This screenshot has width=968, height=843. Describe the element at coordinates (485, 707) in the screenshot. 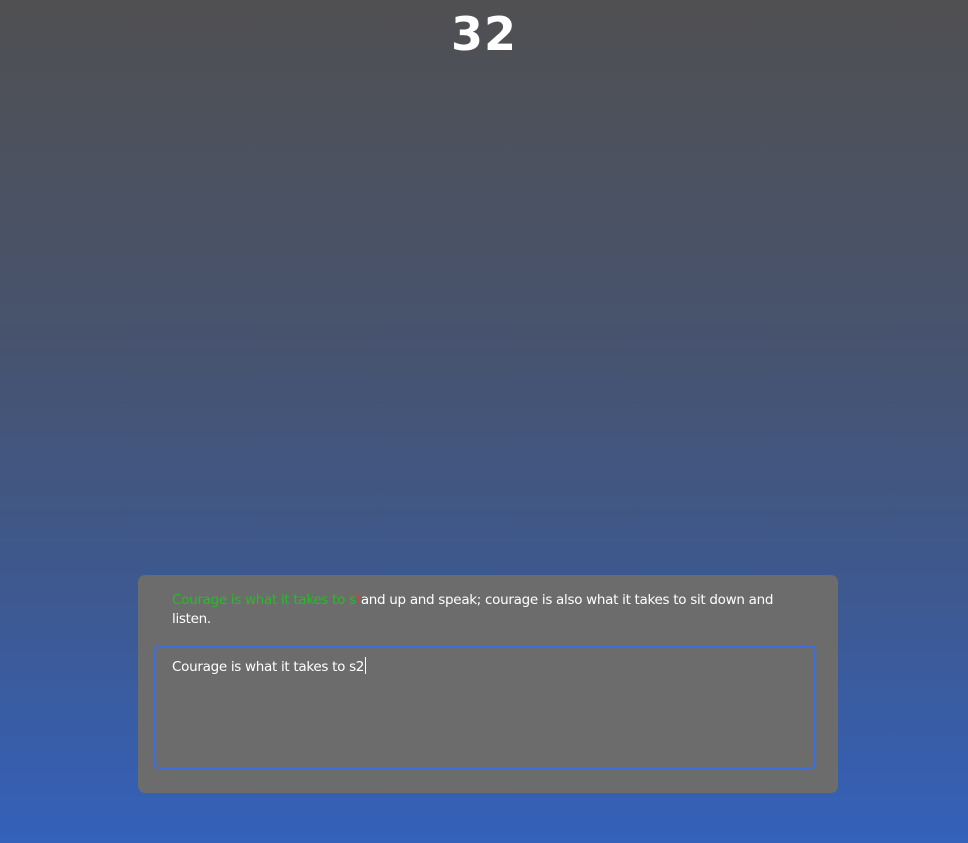

I see `typing-input: Courage is what it takes to s2` at that location.